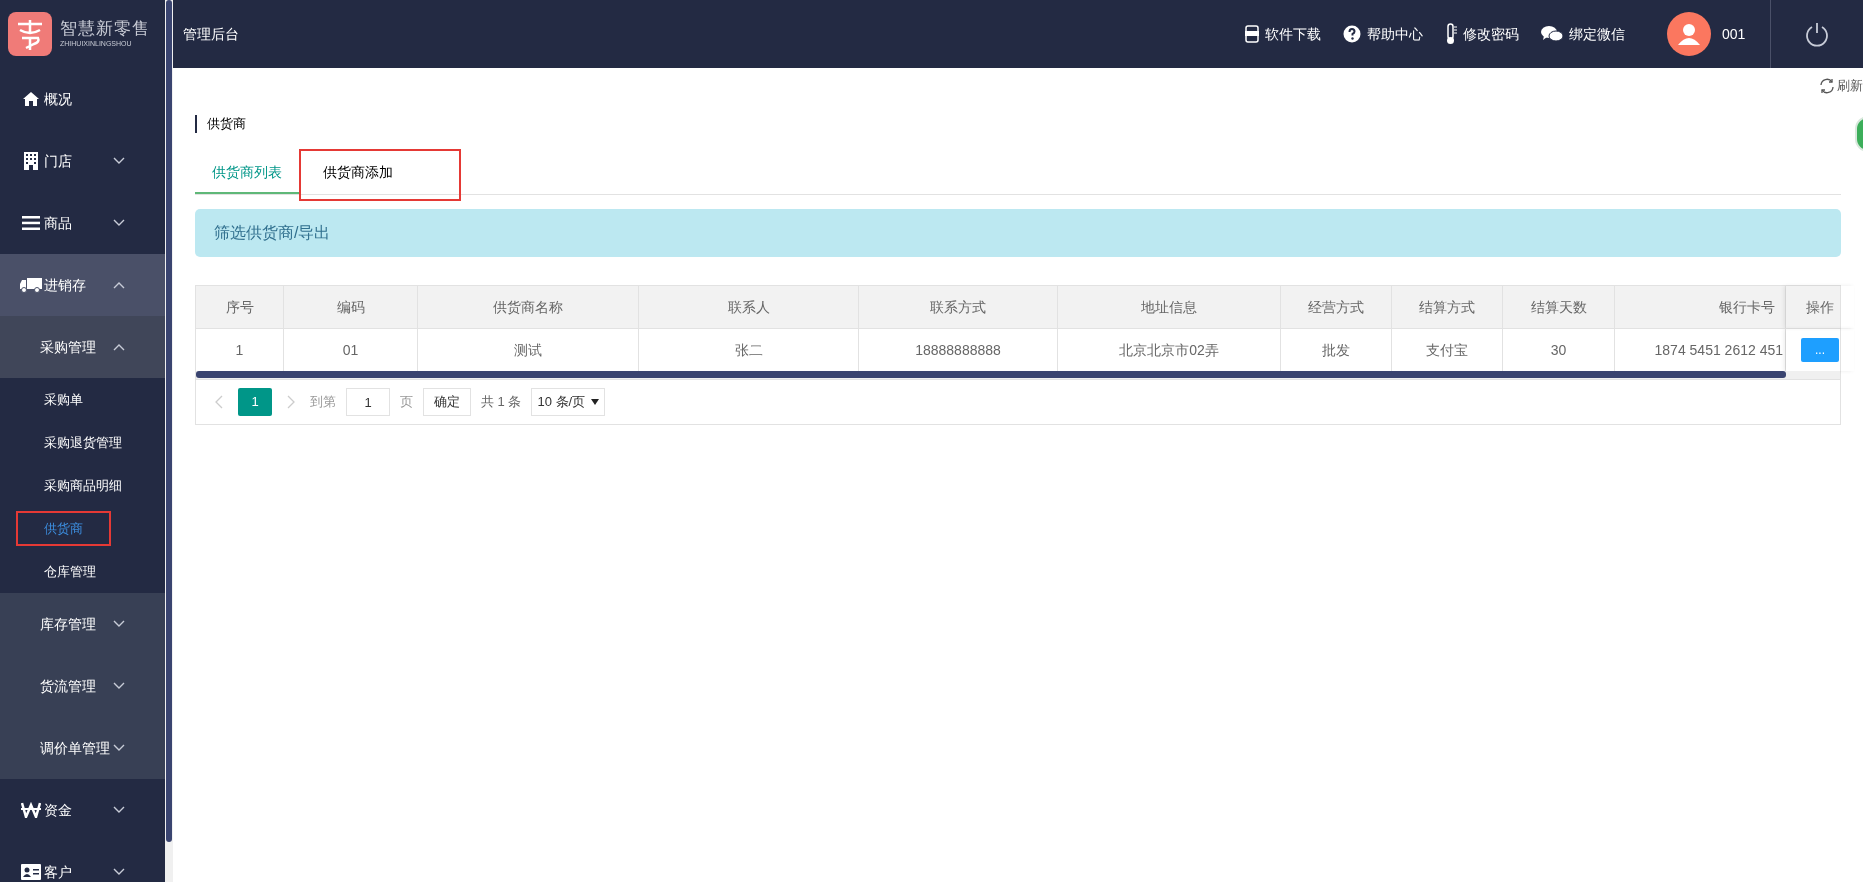 The width and height of the screenshot is (1863, 882). What do you see at coordinates (1827, 85) in the screenshot?
I see `refresh-icon` at bounding box center [1827, 85].